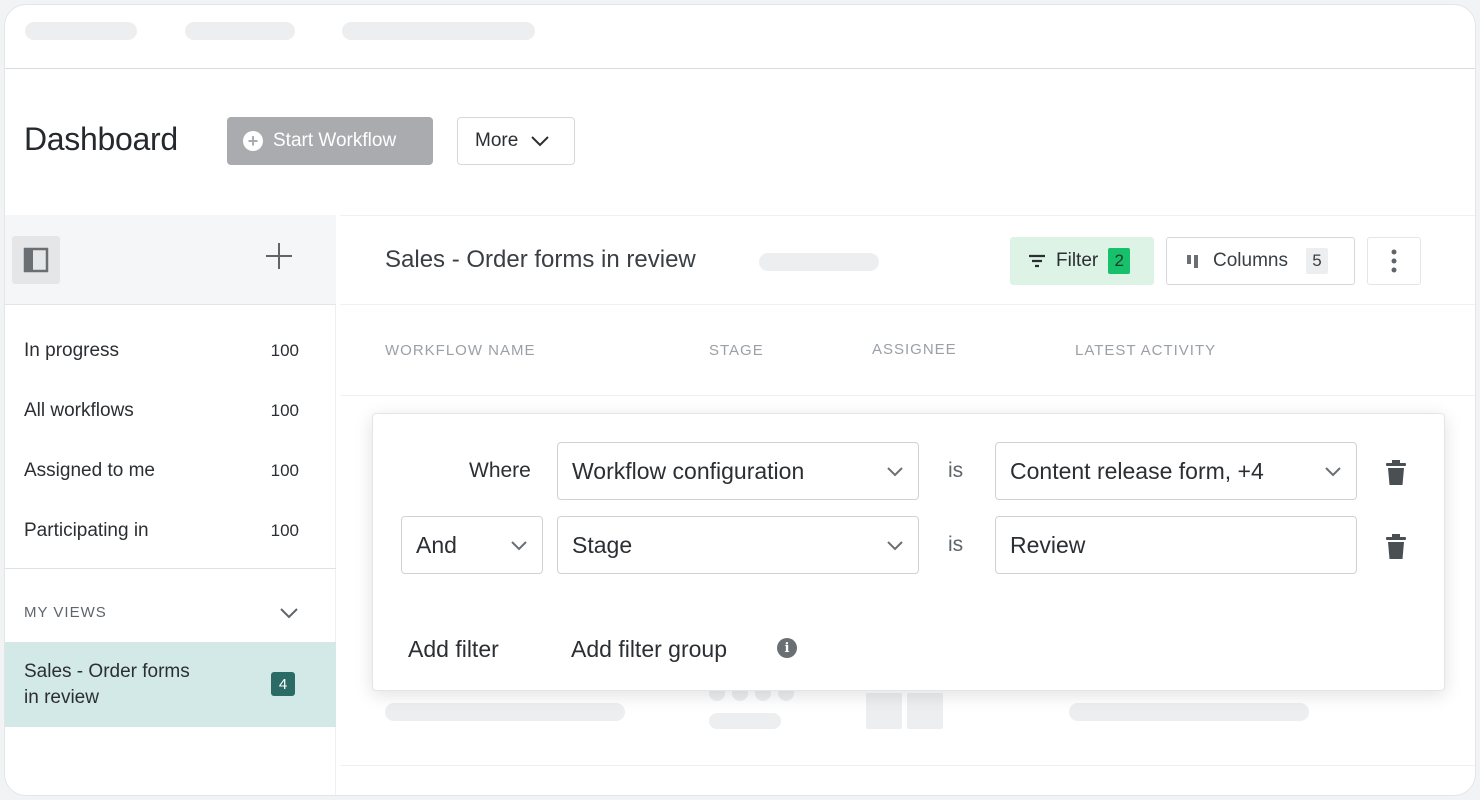 This screenshot has height=800, width=1480. I want to click on sidebar-item-label: All workflows, so click(79, 410).